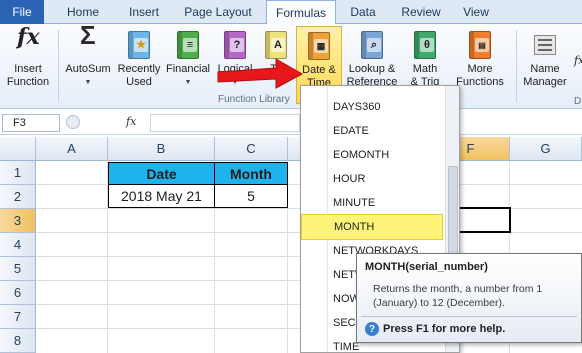 This screenshot has width=582, height=353. I want to click on red-arrow-icon, so click(260, 73).